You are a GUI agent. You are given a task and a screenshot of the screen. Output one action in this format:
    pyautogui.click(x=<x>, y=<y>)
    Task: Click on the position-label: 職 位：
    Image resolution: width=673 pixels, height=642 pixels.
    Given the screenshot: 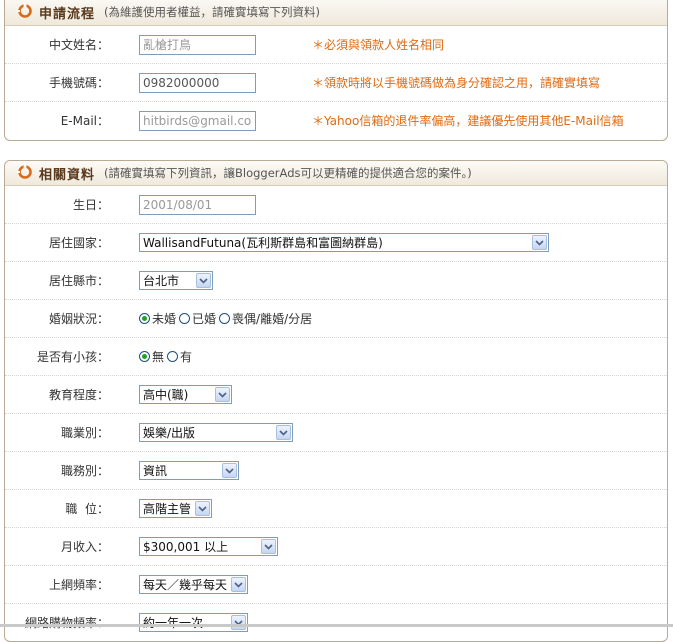 What is the action you would take?
    pyautogui.click(x=87, y=509)
    